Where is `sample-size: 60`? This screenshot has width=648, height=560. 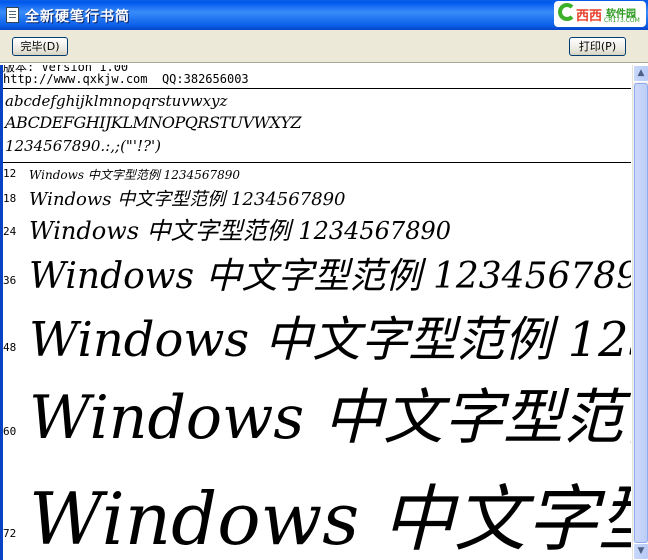 sample-size: 60 is located at coordinates (10, 431).